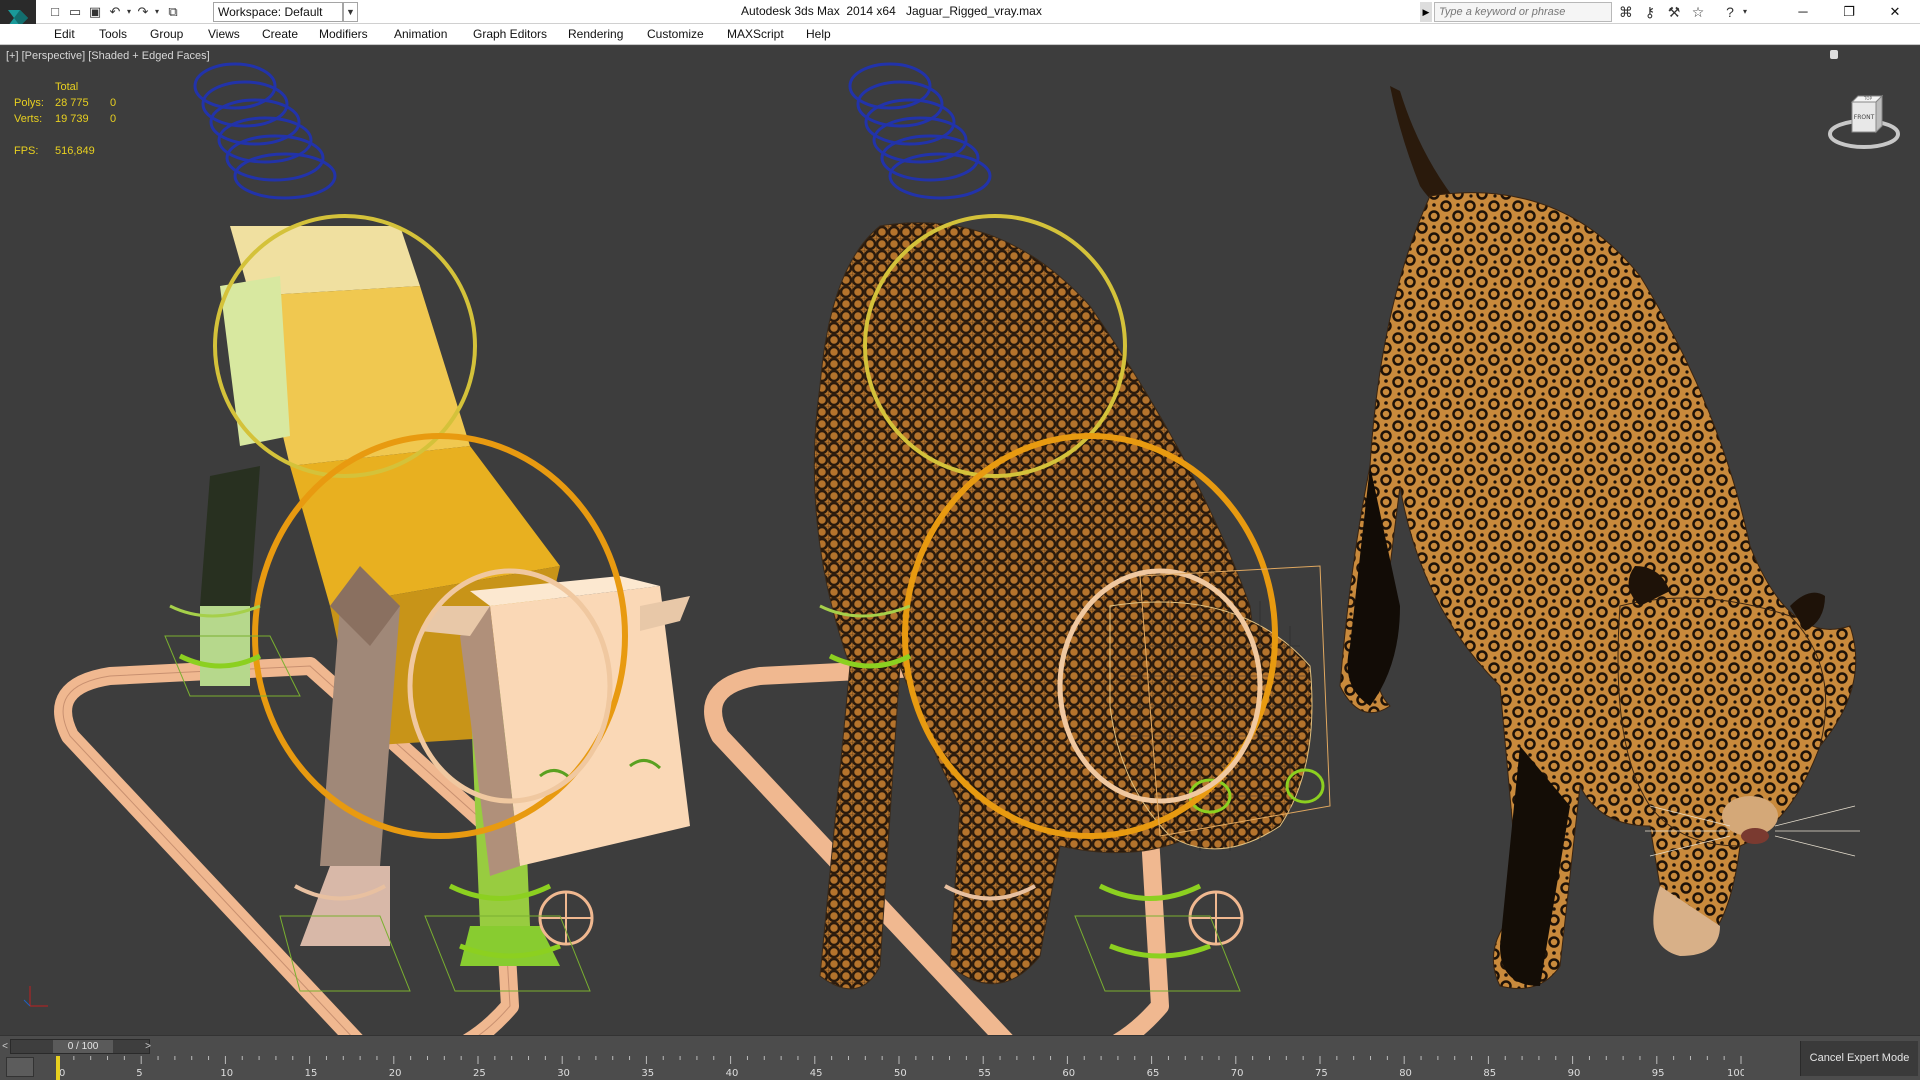 This screenshot has width=1920, height=1080. Describe the element at coordinates (1803, 12) in the screenshot. I see `minimize-button: ─` at that location.